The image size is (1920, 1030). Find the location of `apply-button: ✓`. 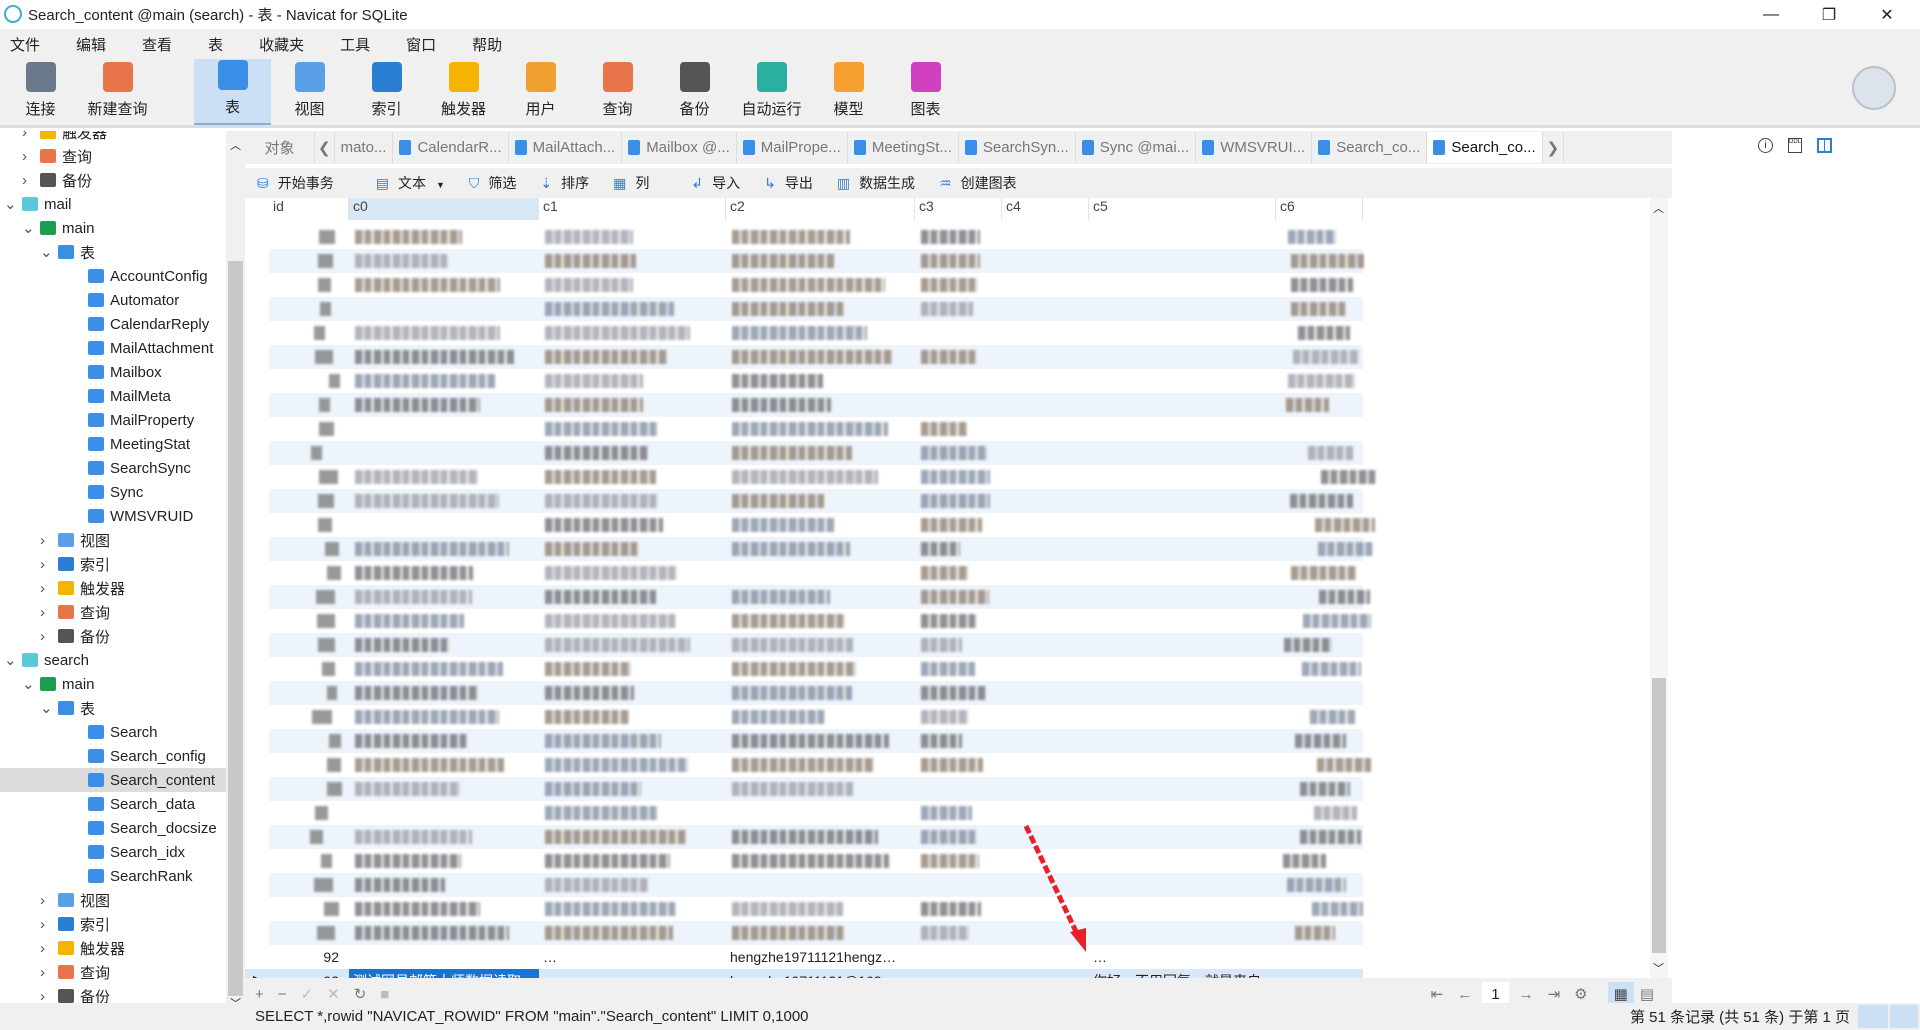

apply-button: ✓ is located at coordinates (307, 994).